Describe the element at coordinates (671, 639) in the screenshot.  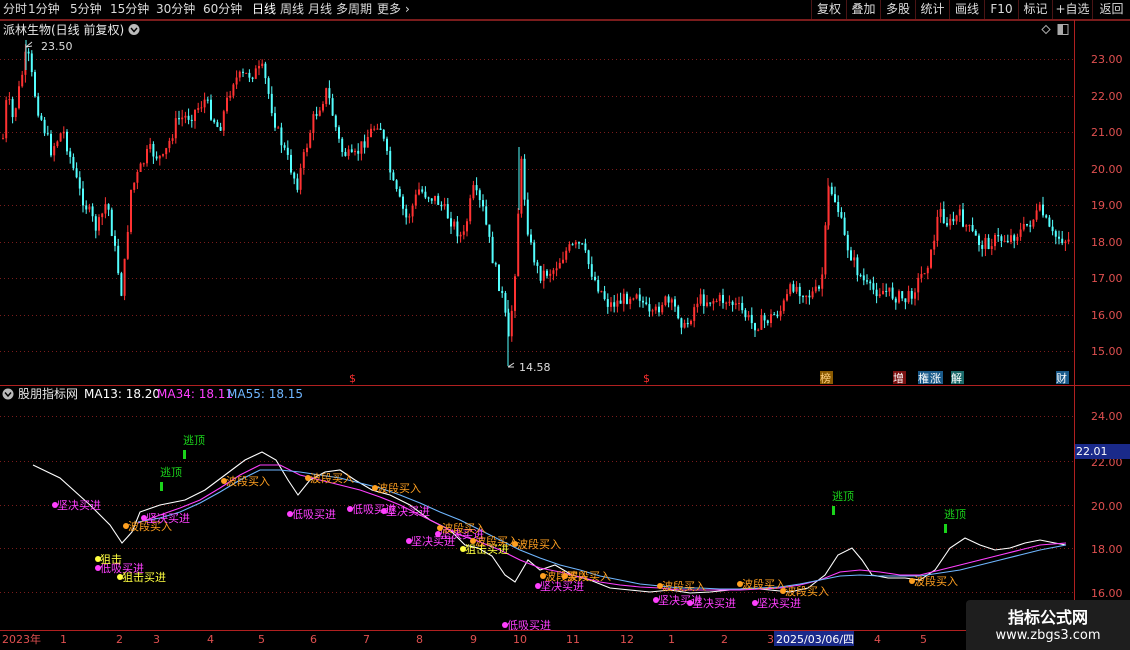
I see `time-tick: 1` at that location.